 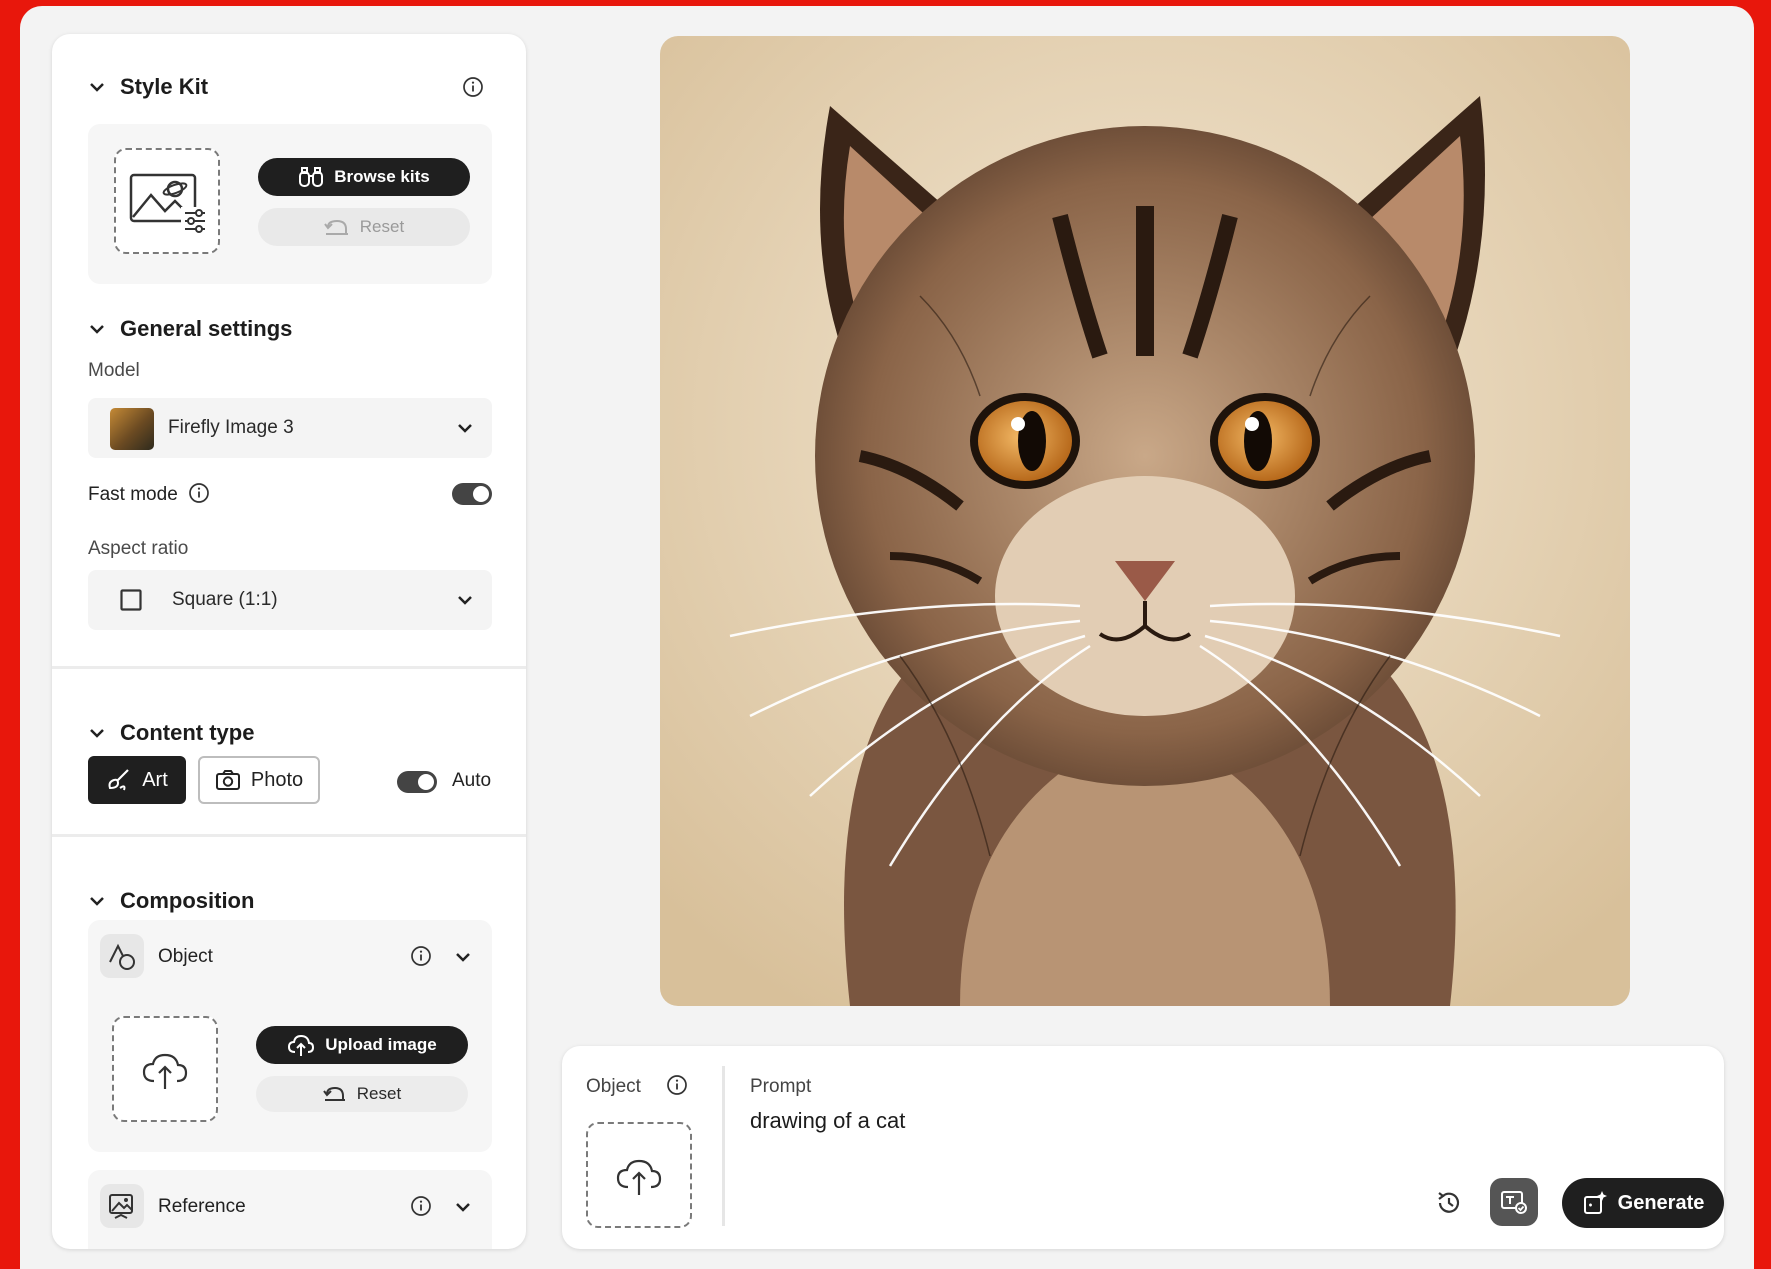 What do you see at coordinates (781, 1086) in the screenshot?
I see `prompt-label: Prompt` at bounding box center [781, 1086].